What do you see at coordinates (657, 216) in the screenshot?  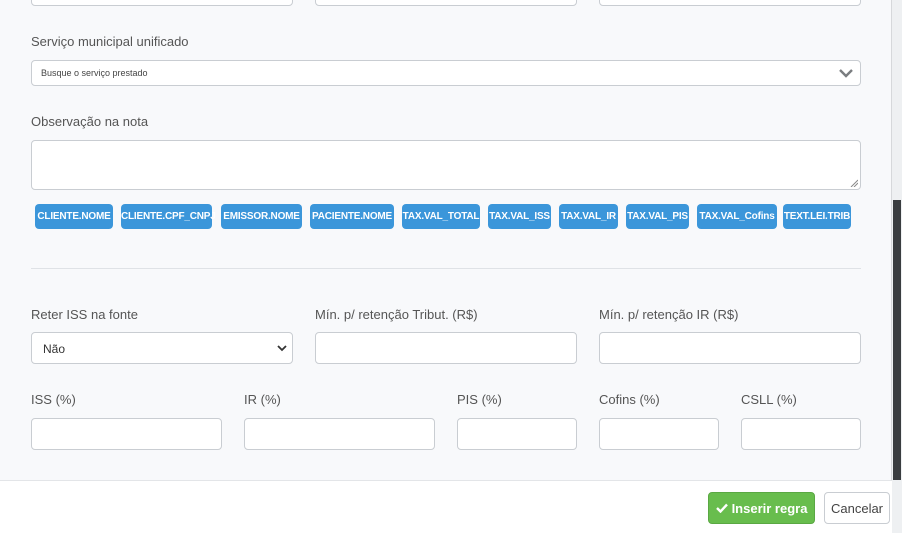 I see `tag-tax-val-pis: TAX.VAL_PIS` at bounding box center [657, 216].